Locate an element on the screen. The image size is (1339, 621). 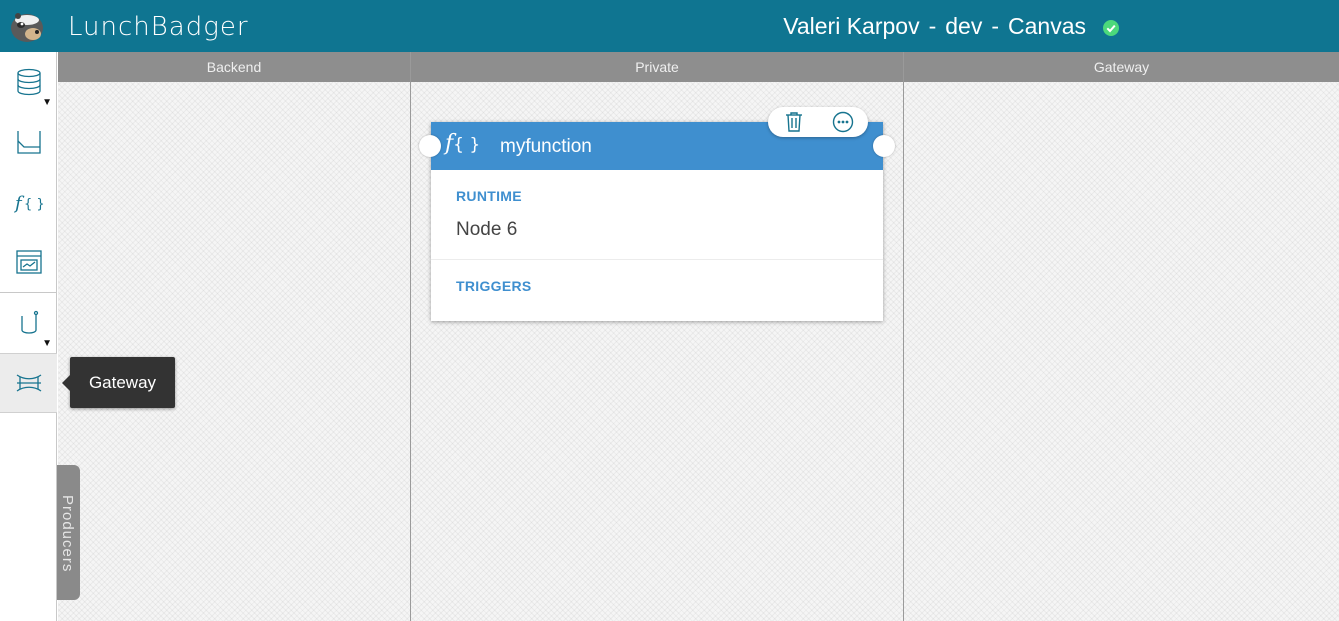
function-icon-braces: { } is located at coordinates (467, 145).